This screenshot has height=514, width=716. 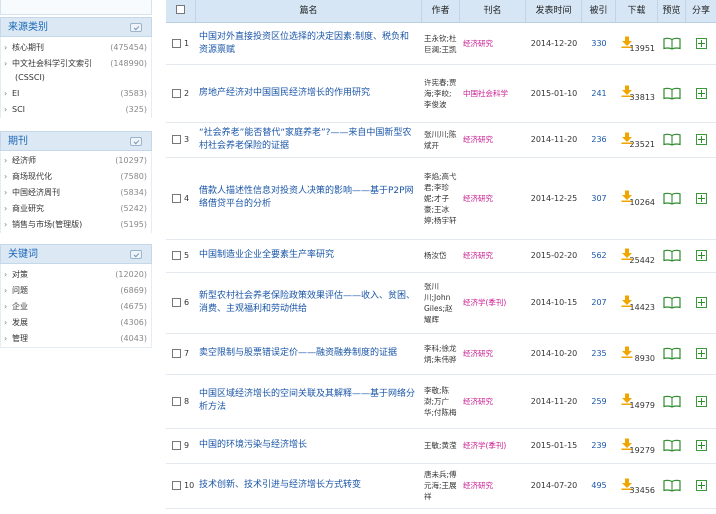 I want to click on article-title-link: 中国的环境污染与经济增长, so click(x=308, y=445).